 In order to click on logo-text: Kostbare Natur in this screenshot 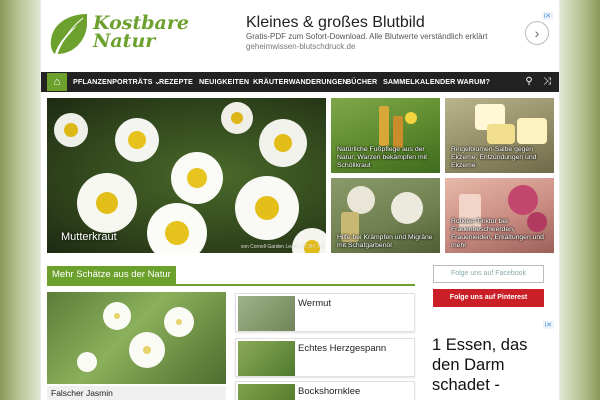, I will do `click(141, 33)`.